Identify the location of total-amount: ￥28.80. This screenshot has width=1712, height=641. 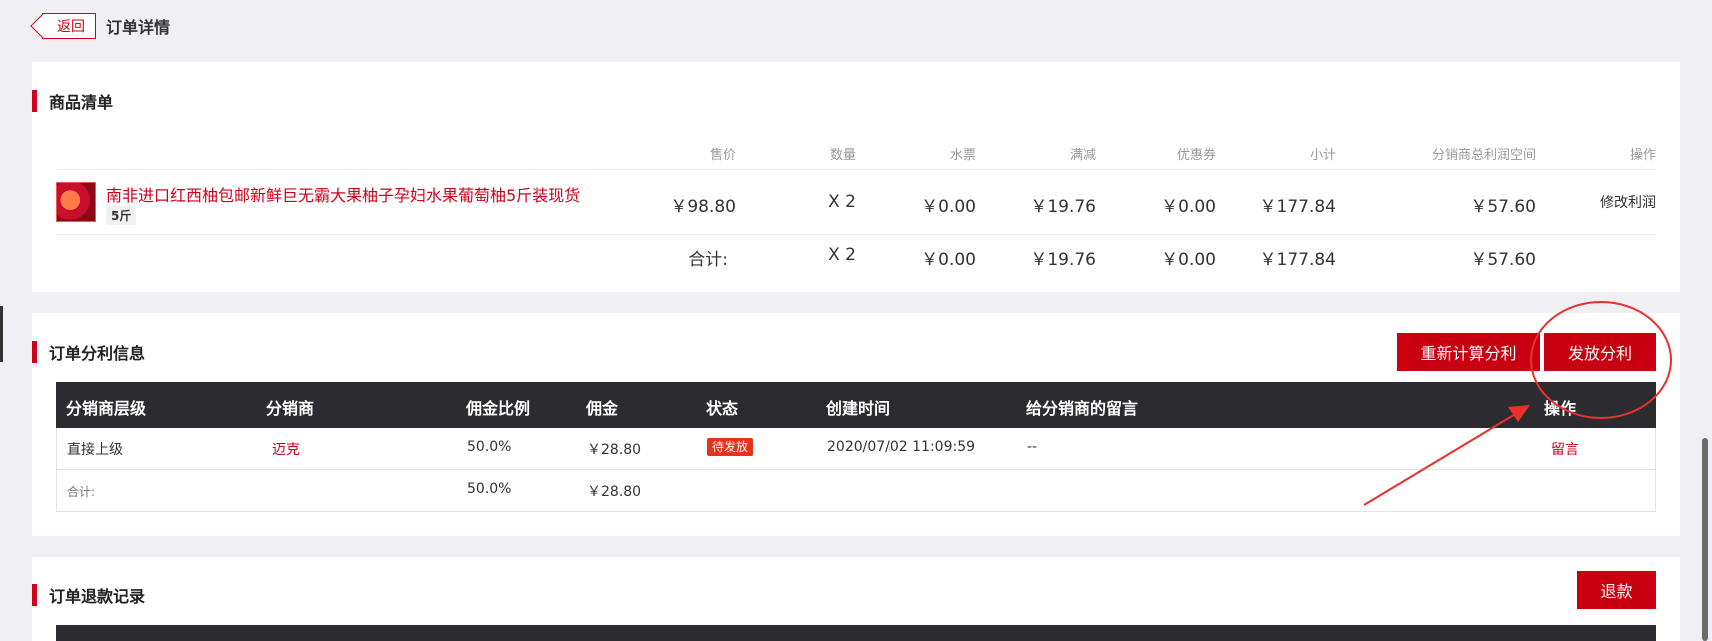
(614, 492).